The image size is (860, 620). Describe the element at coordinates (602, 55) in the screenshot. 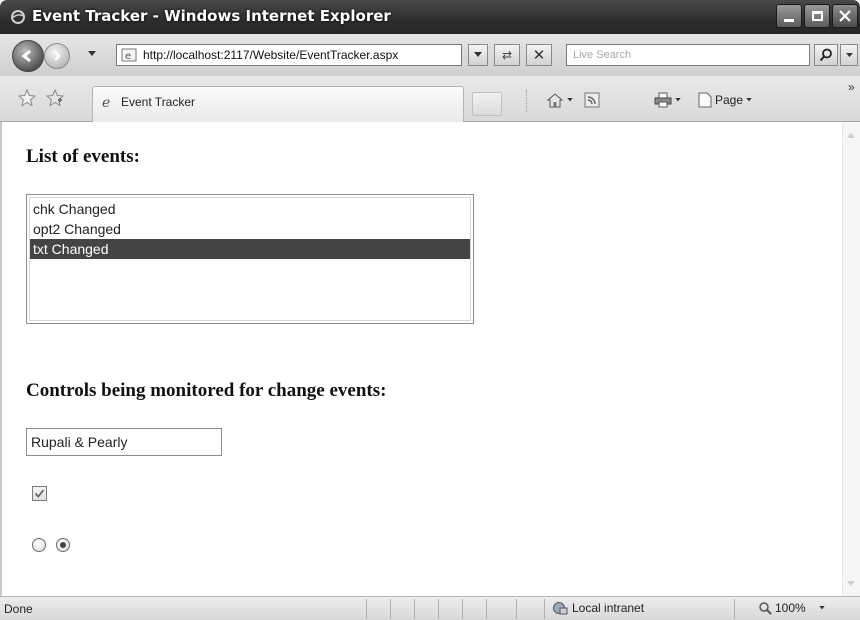

I see `search-placeholder: Live Search` at that location.